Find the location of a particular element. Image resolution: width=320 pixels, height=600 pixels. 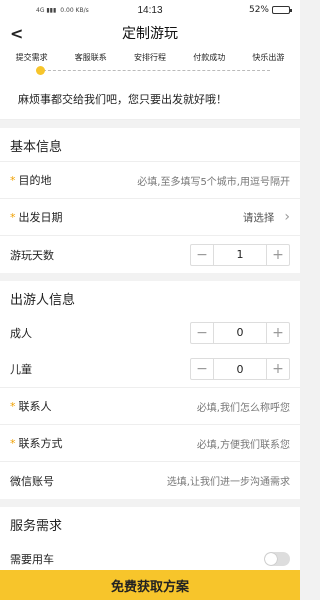

days-label: 游玩天数 is located at coordinates (32, 255).